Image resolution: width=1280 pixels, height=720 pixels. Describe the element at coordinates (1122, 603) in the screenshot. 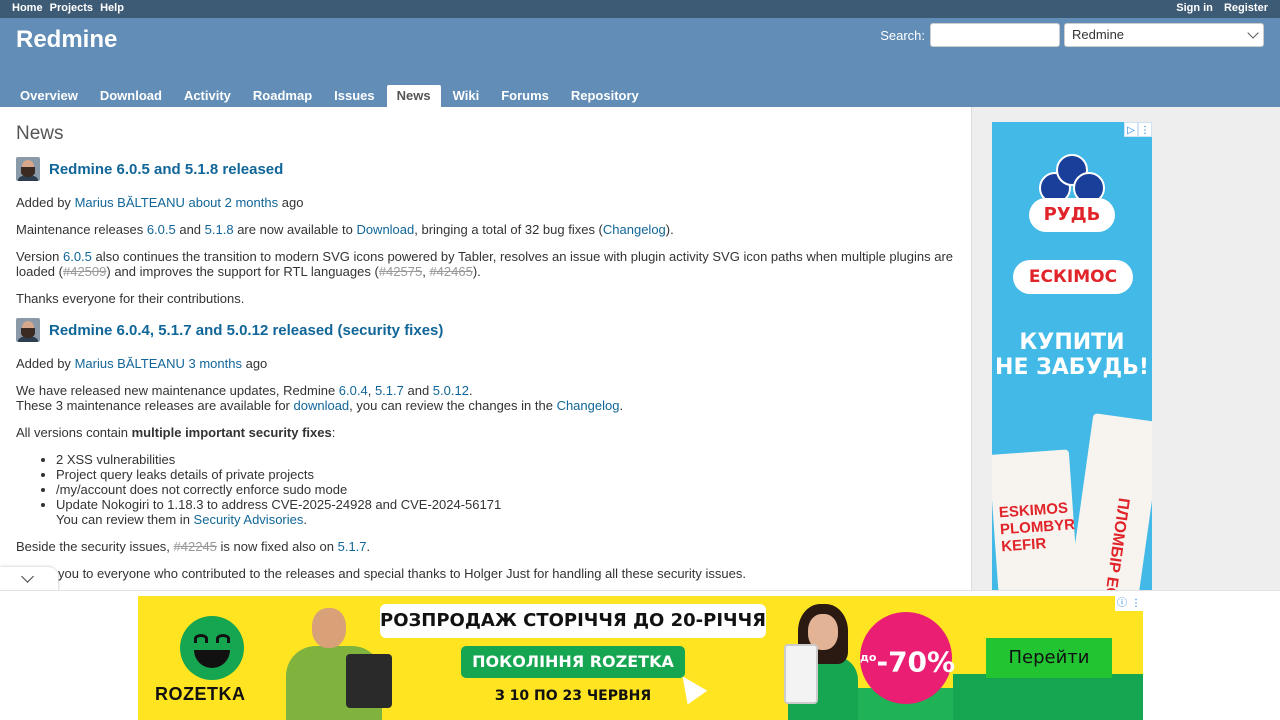

I see `info-icon: ⓘ` at that location.